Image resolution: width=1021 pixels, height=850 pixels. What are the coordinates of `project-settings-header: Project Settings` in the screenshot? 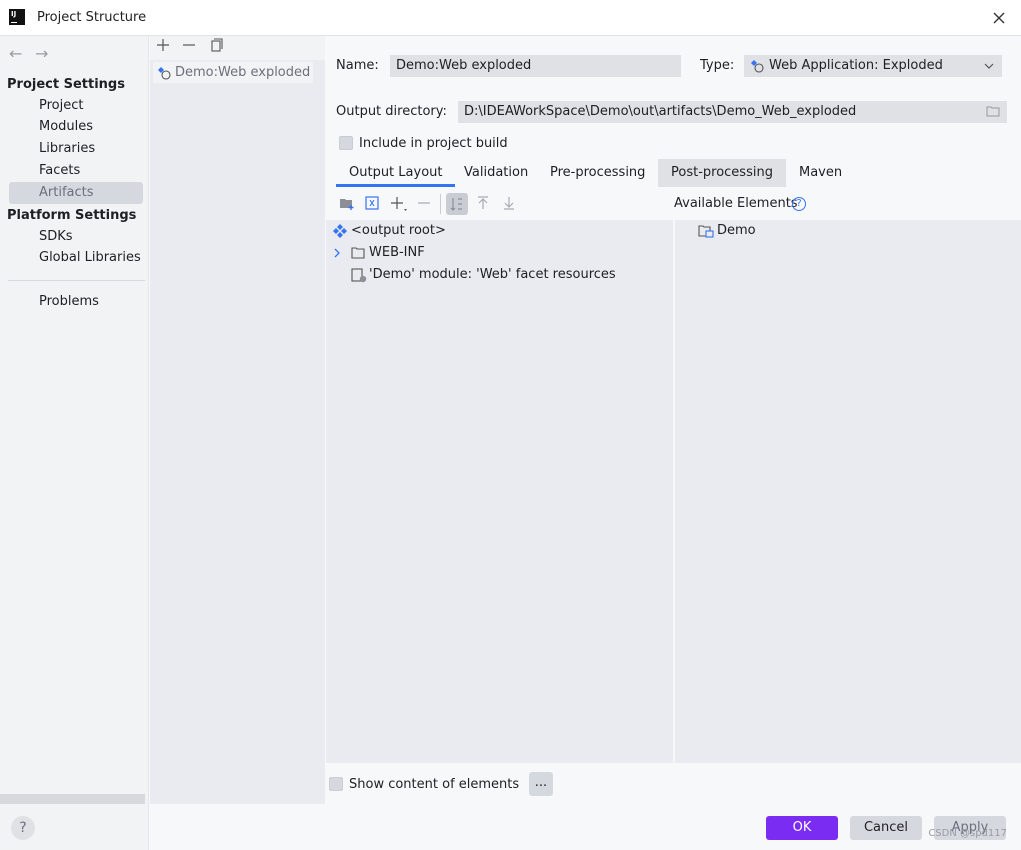 It's located at (66, 84).